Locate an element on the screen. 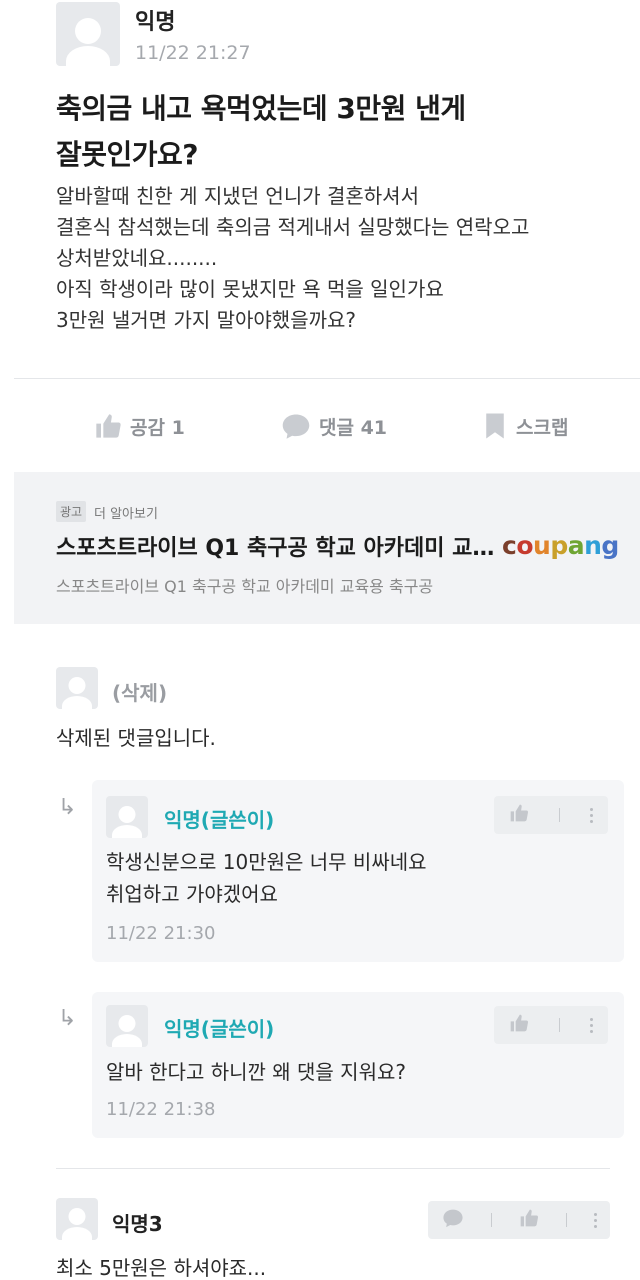 The height and width of the screenshot is (1280, 640). ad-badge: 광고 is located at coordinates (71, 511).